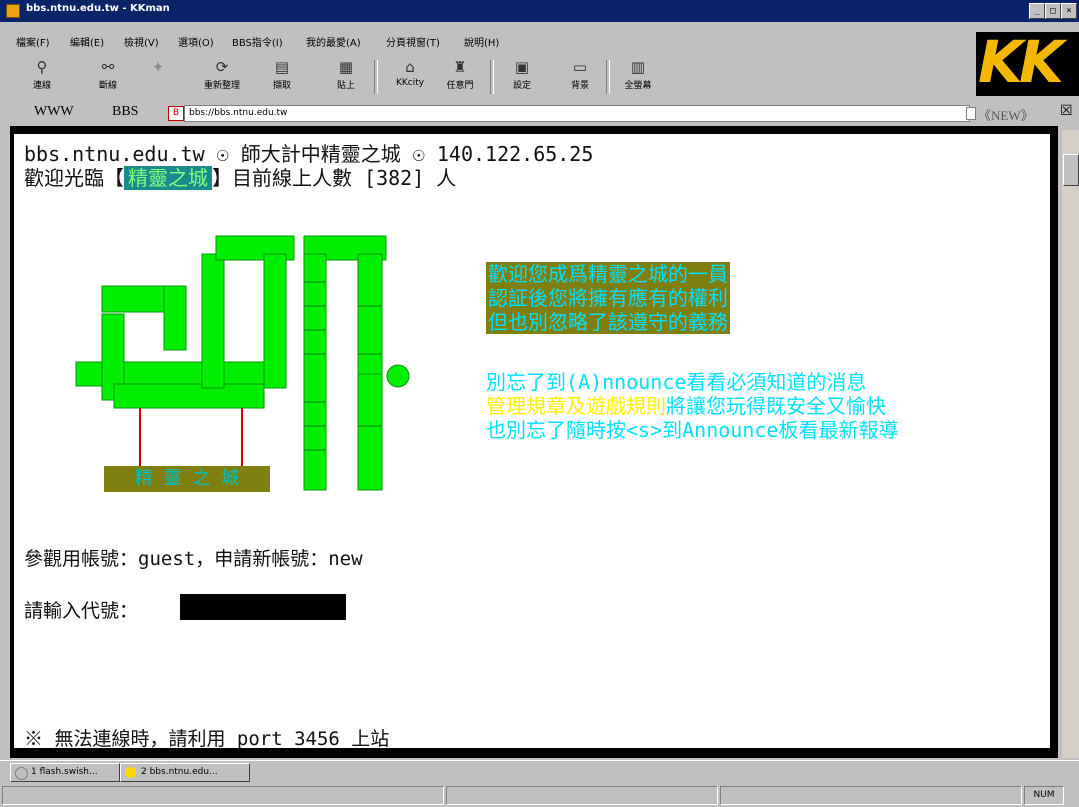 The height and width of the screenshot is (807, 1079). Describe the element at coordinates (971, 113) in the screenshot. I see `dropdown-arrow-icon` at that location.